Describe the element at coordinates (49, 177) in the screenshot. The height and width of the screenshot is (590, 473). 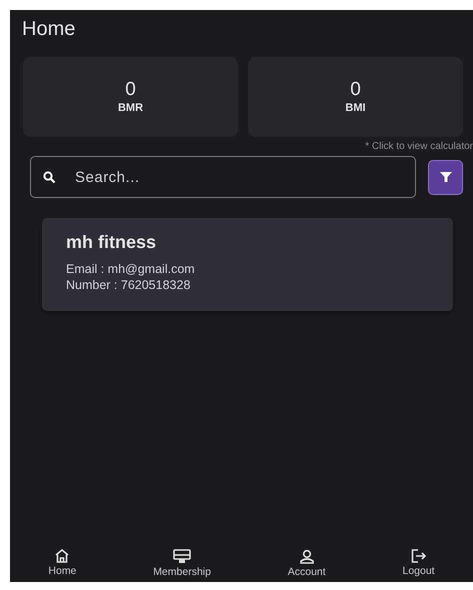
I see `search-icon` at that location.